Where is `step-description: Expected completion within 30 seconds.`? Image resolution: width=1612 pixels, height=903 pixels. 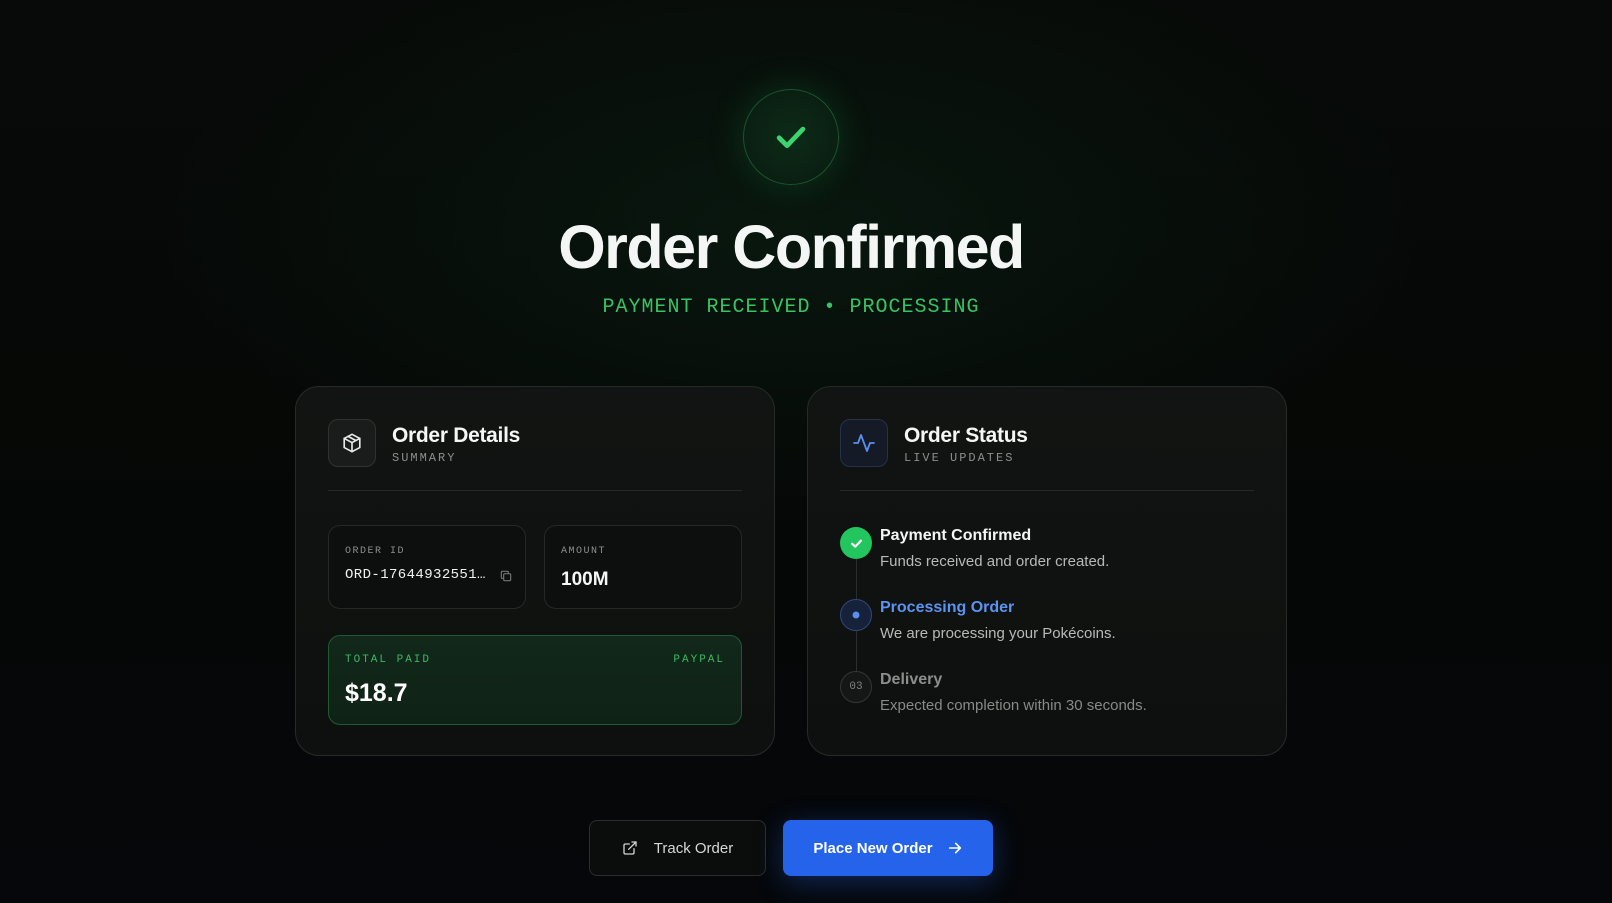
step-description: Expected completion within 30 seconds. is located at coordinates (1013, 705).